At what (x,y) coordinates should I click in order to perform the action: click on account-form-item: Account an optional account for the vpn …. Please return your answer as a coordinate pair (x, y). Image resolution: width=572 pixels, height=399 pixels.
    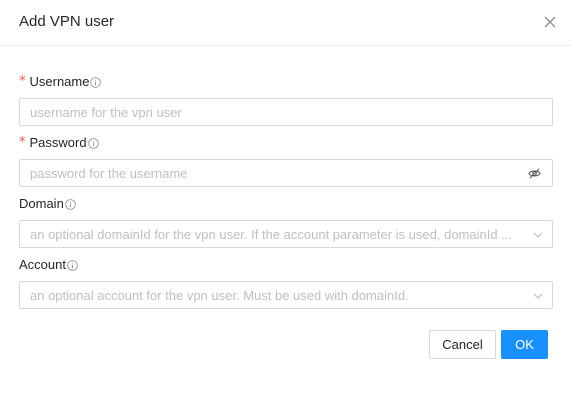
    Looking at the image, I should click on (286, 282).